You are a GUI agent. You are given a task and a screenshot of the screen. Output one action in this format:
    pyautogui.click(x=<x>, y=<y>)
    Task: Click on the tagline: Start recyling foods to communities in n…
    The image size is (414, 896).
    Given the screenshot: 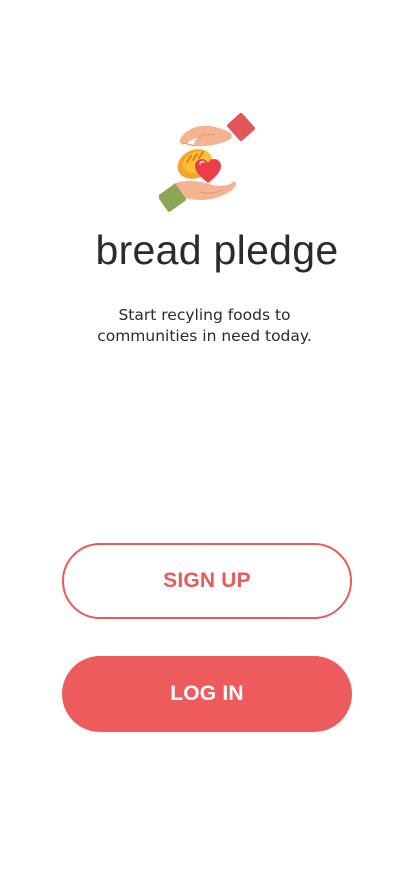 What is the action you would take?
    pyautogui.click(x=204, y=326)
    